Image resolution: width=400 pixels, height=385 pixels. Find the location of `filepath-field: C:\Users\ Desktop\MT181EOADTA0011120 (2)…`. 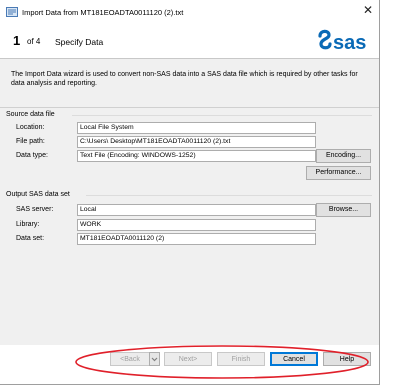

filepath-field: C:\Users\ Desktop\MT181EOADTA0011120 (2)… is located at coordinates (196, 142).